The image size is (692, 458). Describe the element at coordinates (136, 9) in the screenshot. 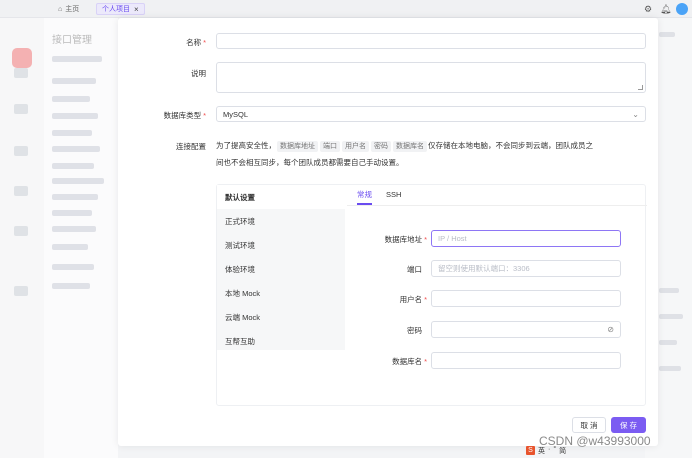

I see `close-icon: ×` at that location.